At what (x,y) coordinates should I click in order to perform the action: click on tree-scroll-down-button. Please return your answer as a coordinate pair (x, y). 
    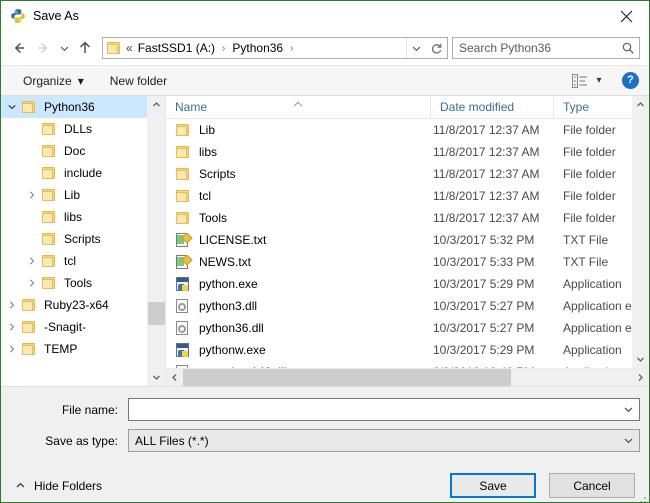
    Looking at the image, I should click on (156, 377).